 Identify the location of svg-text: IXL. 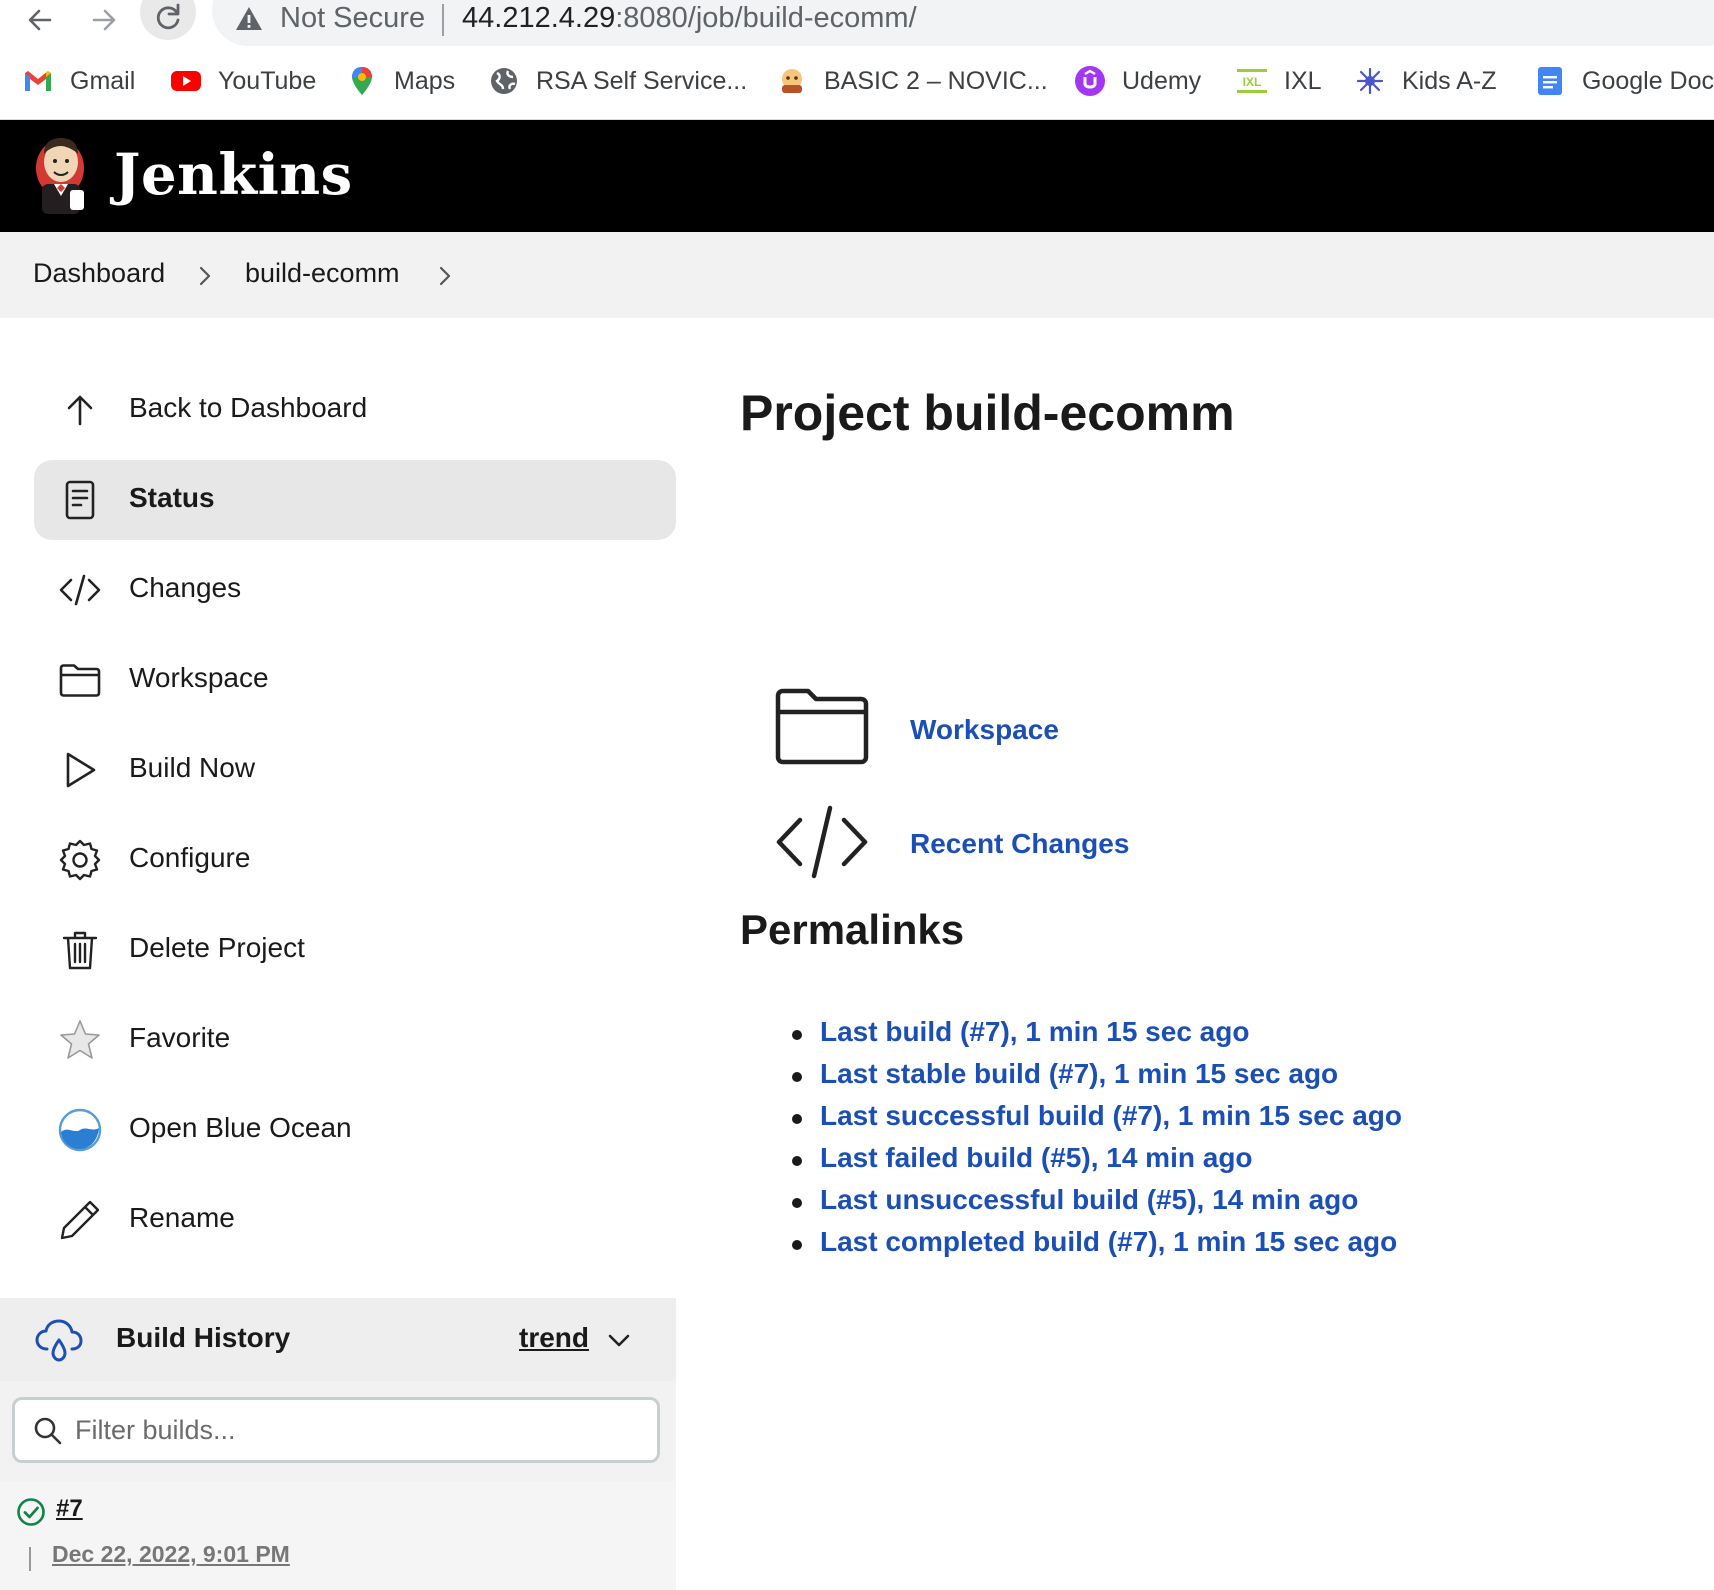
(1252, 82).